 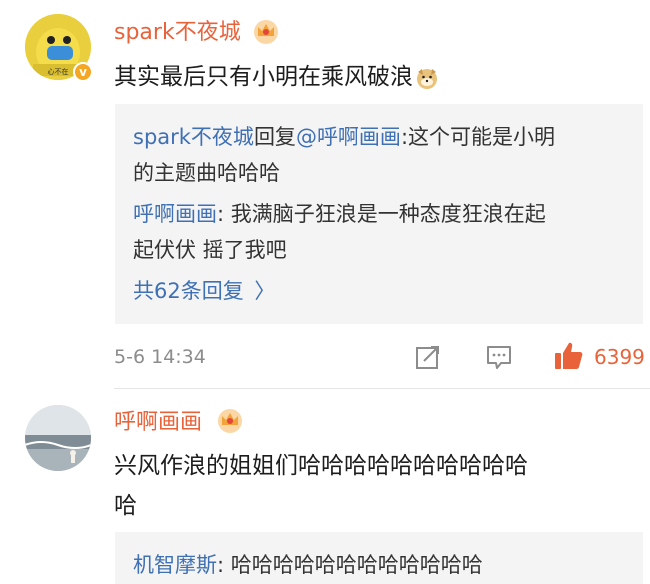 What do you see at coordinates (125, 506) in the screenshot?
I see `comment-text-line-2: 哈` at bounding box center [125, 506].